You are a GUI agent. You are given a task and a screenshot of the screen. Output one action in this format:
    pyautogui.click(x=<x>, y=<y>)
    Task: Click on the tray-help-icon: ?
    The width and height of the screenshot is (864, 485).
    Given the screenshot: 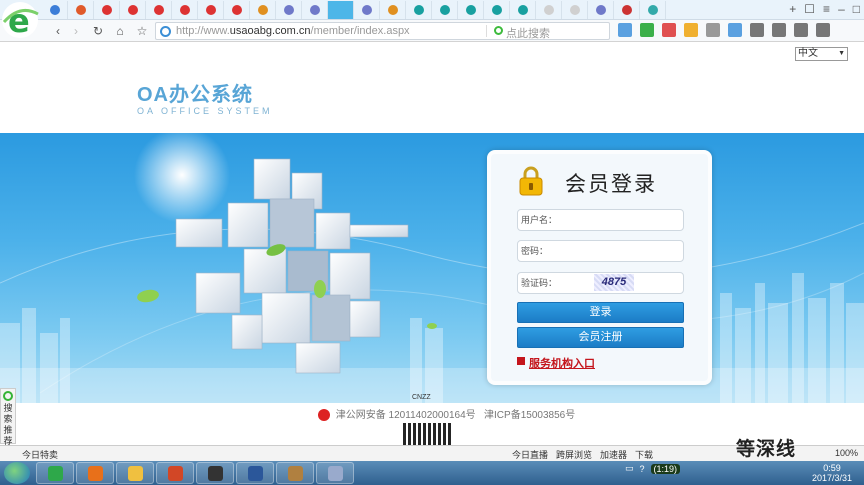 What is the action you would take?
    pyautogui.click(x=642, y=469)
    